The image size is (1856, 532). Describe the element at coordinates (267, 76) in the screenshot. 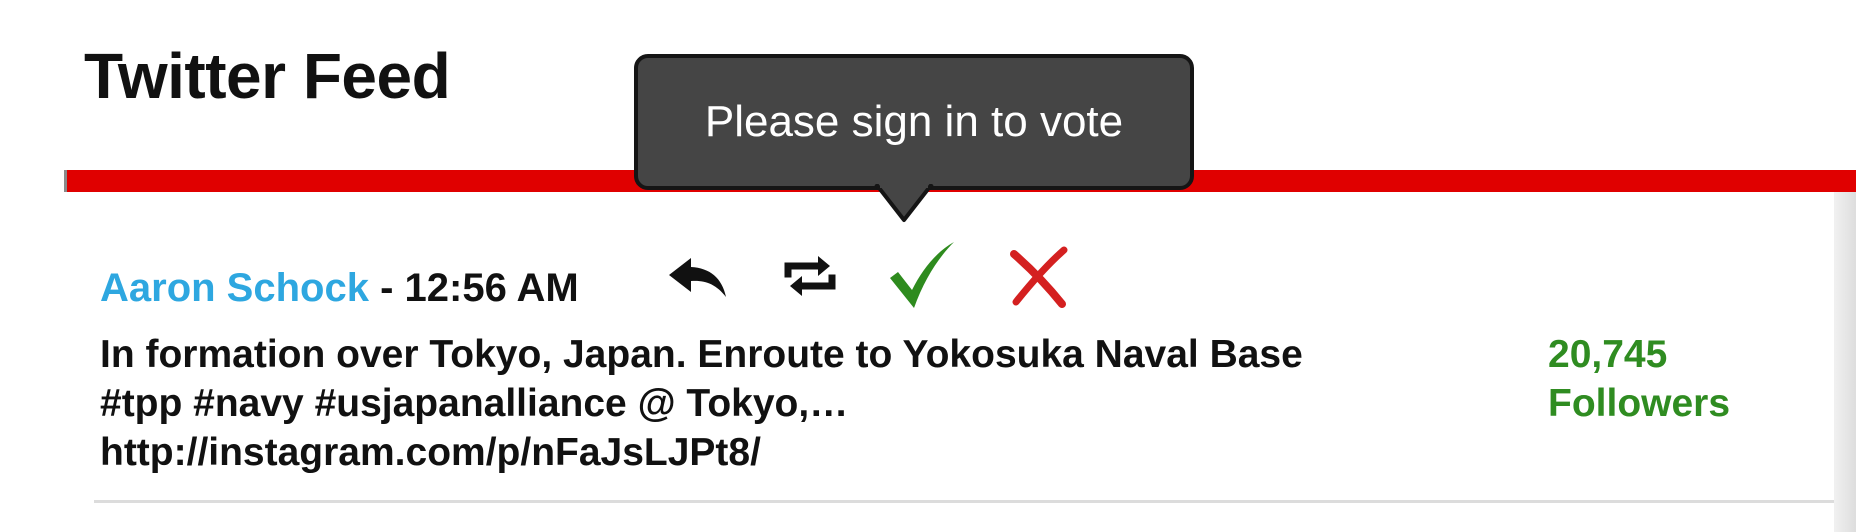

I see `widget-title: Twitter Feed` at that location.